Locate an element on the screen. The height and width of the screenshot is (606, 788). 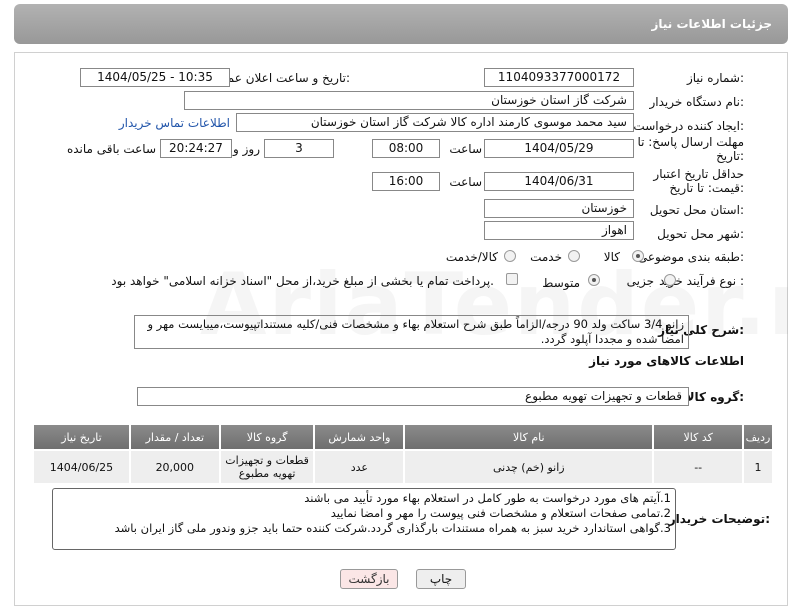
price-time-label: ساعت is located at coordinates (465, 182).